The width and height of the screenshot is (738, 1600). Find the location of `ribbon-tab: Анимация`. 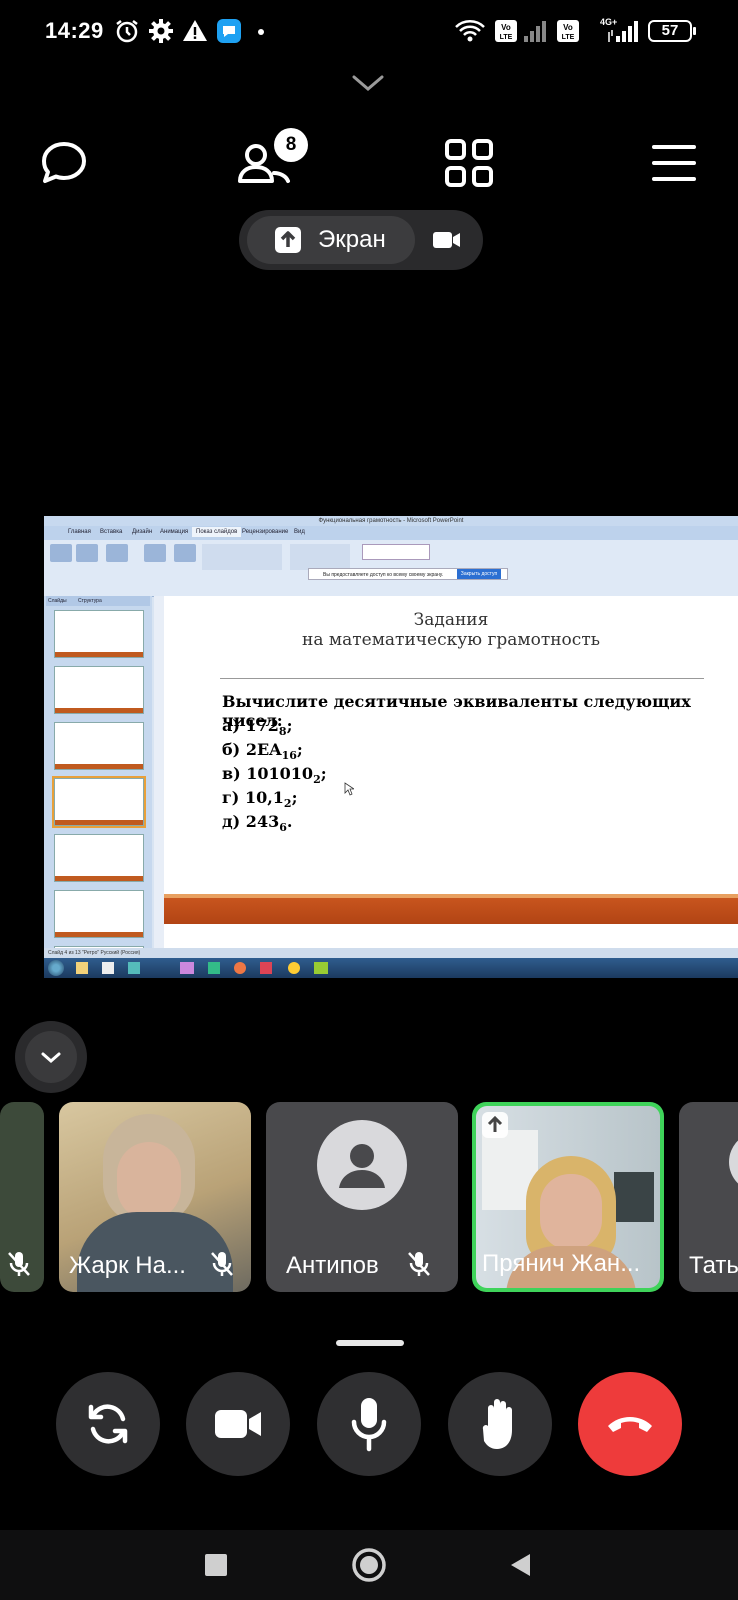

ribbon-tab: Анимация is located at coordinates (174, 532).